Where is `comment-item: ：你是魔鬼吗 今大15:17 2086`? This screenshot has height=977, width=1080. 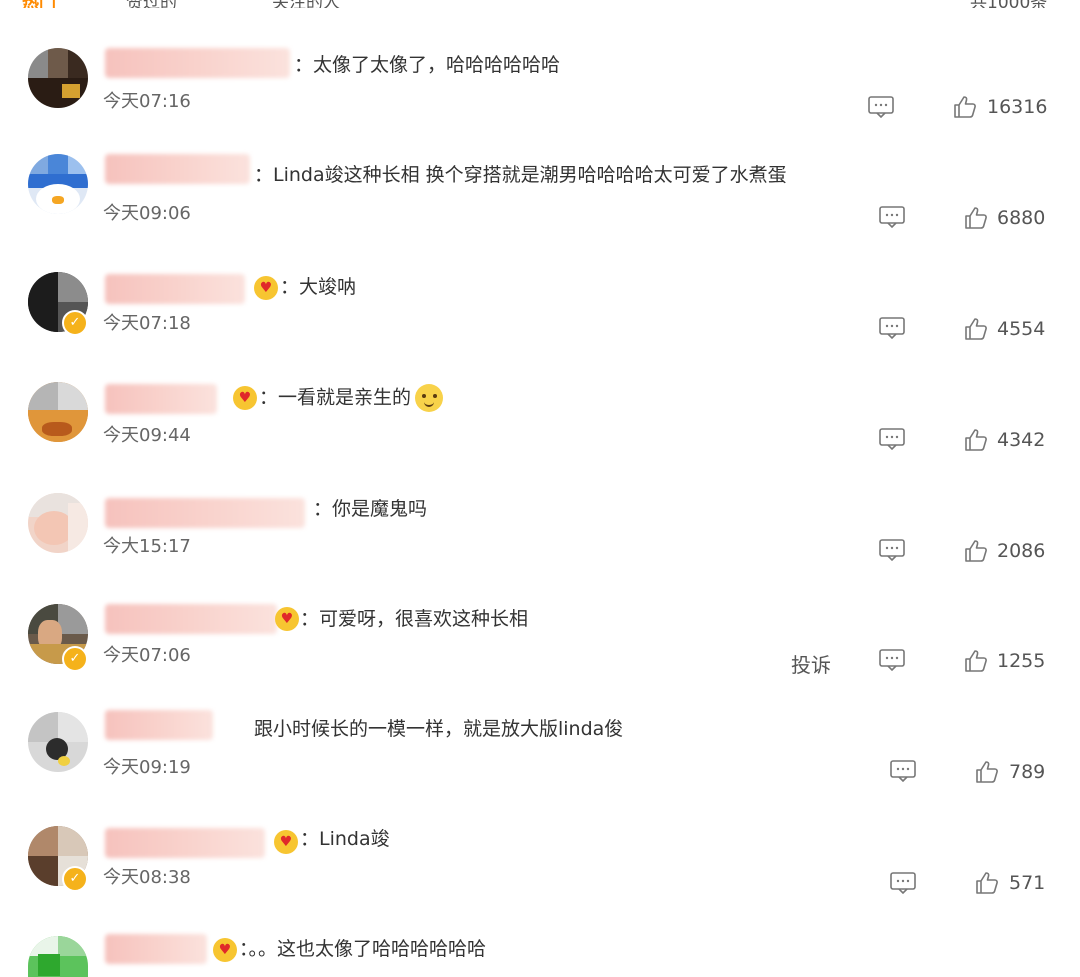
comment-item: ：你是魔鬼吗 今大15:17 2086 is located at coordinates (540, 539).